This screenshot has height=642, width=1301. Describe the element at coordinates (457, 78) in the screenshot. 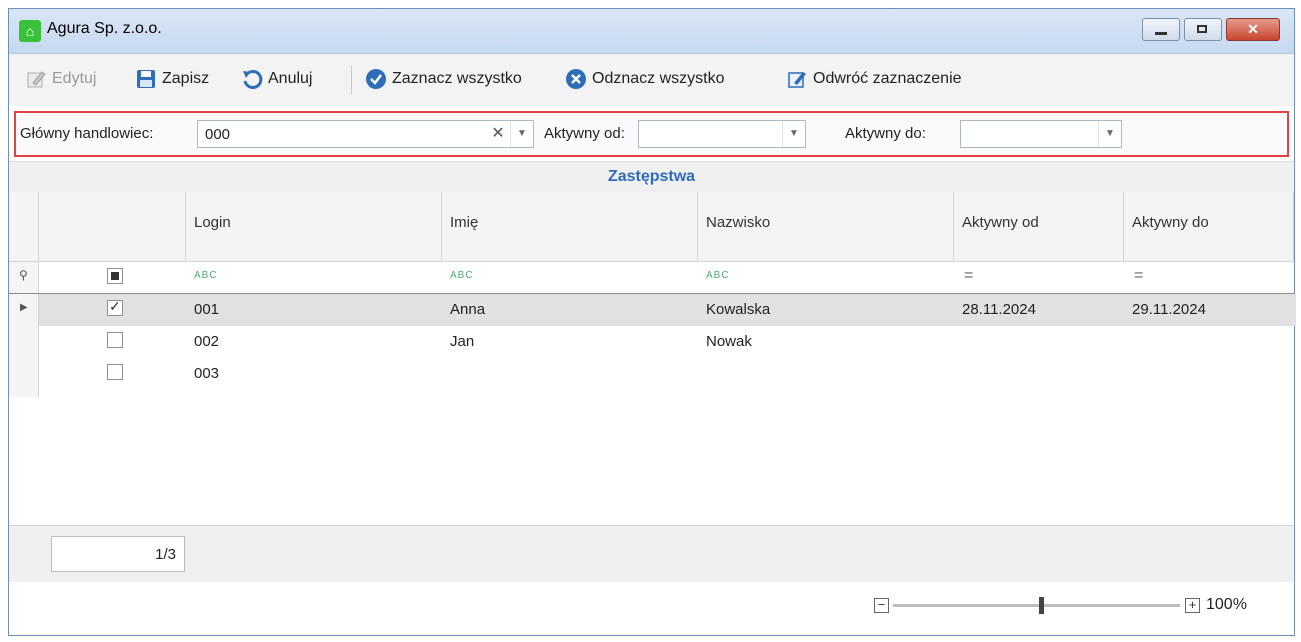

I see `select-all-label: Zaznacz wszystko` at that location.